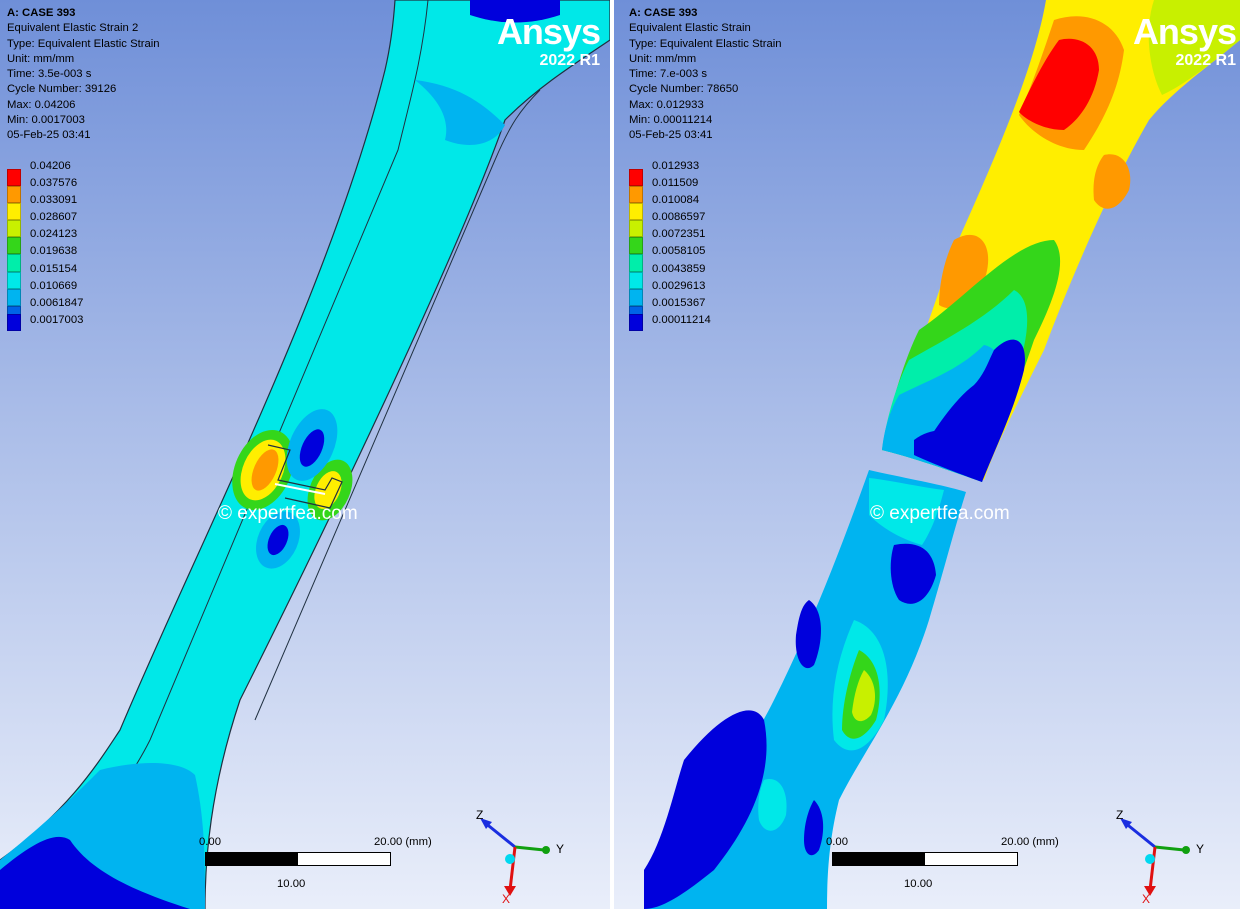 This screenshot has width=1240, height=909. I want to click on legend-value: 0.019638, so click(54, 251).